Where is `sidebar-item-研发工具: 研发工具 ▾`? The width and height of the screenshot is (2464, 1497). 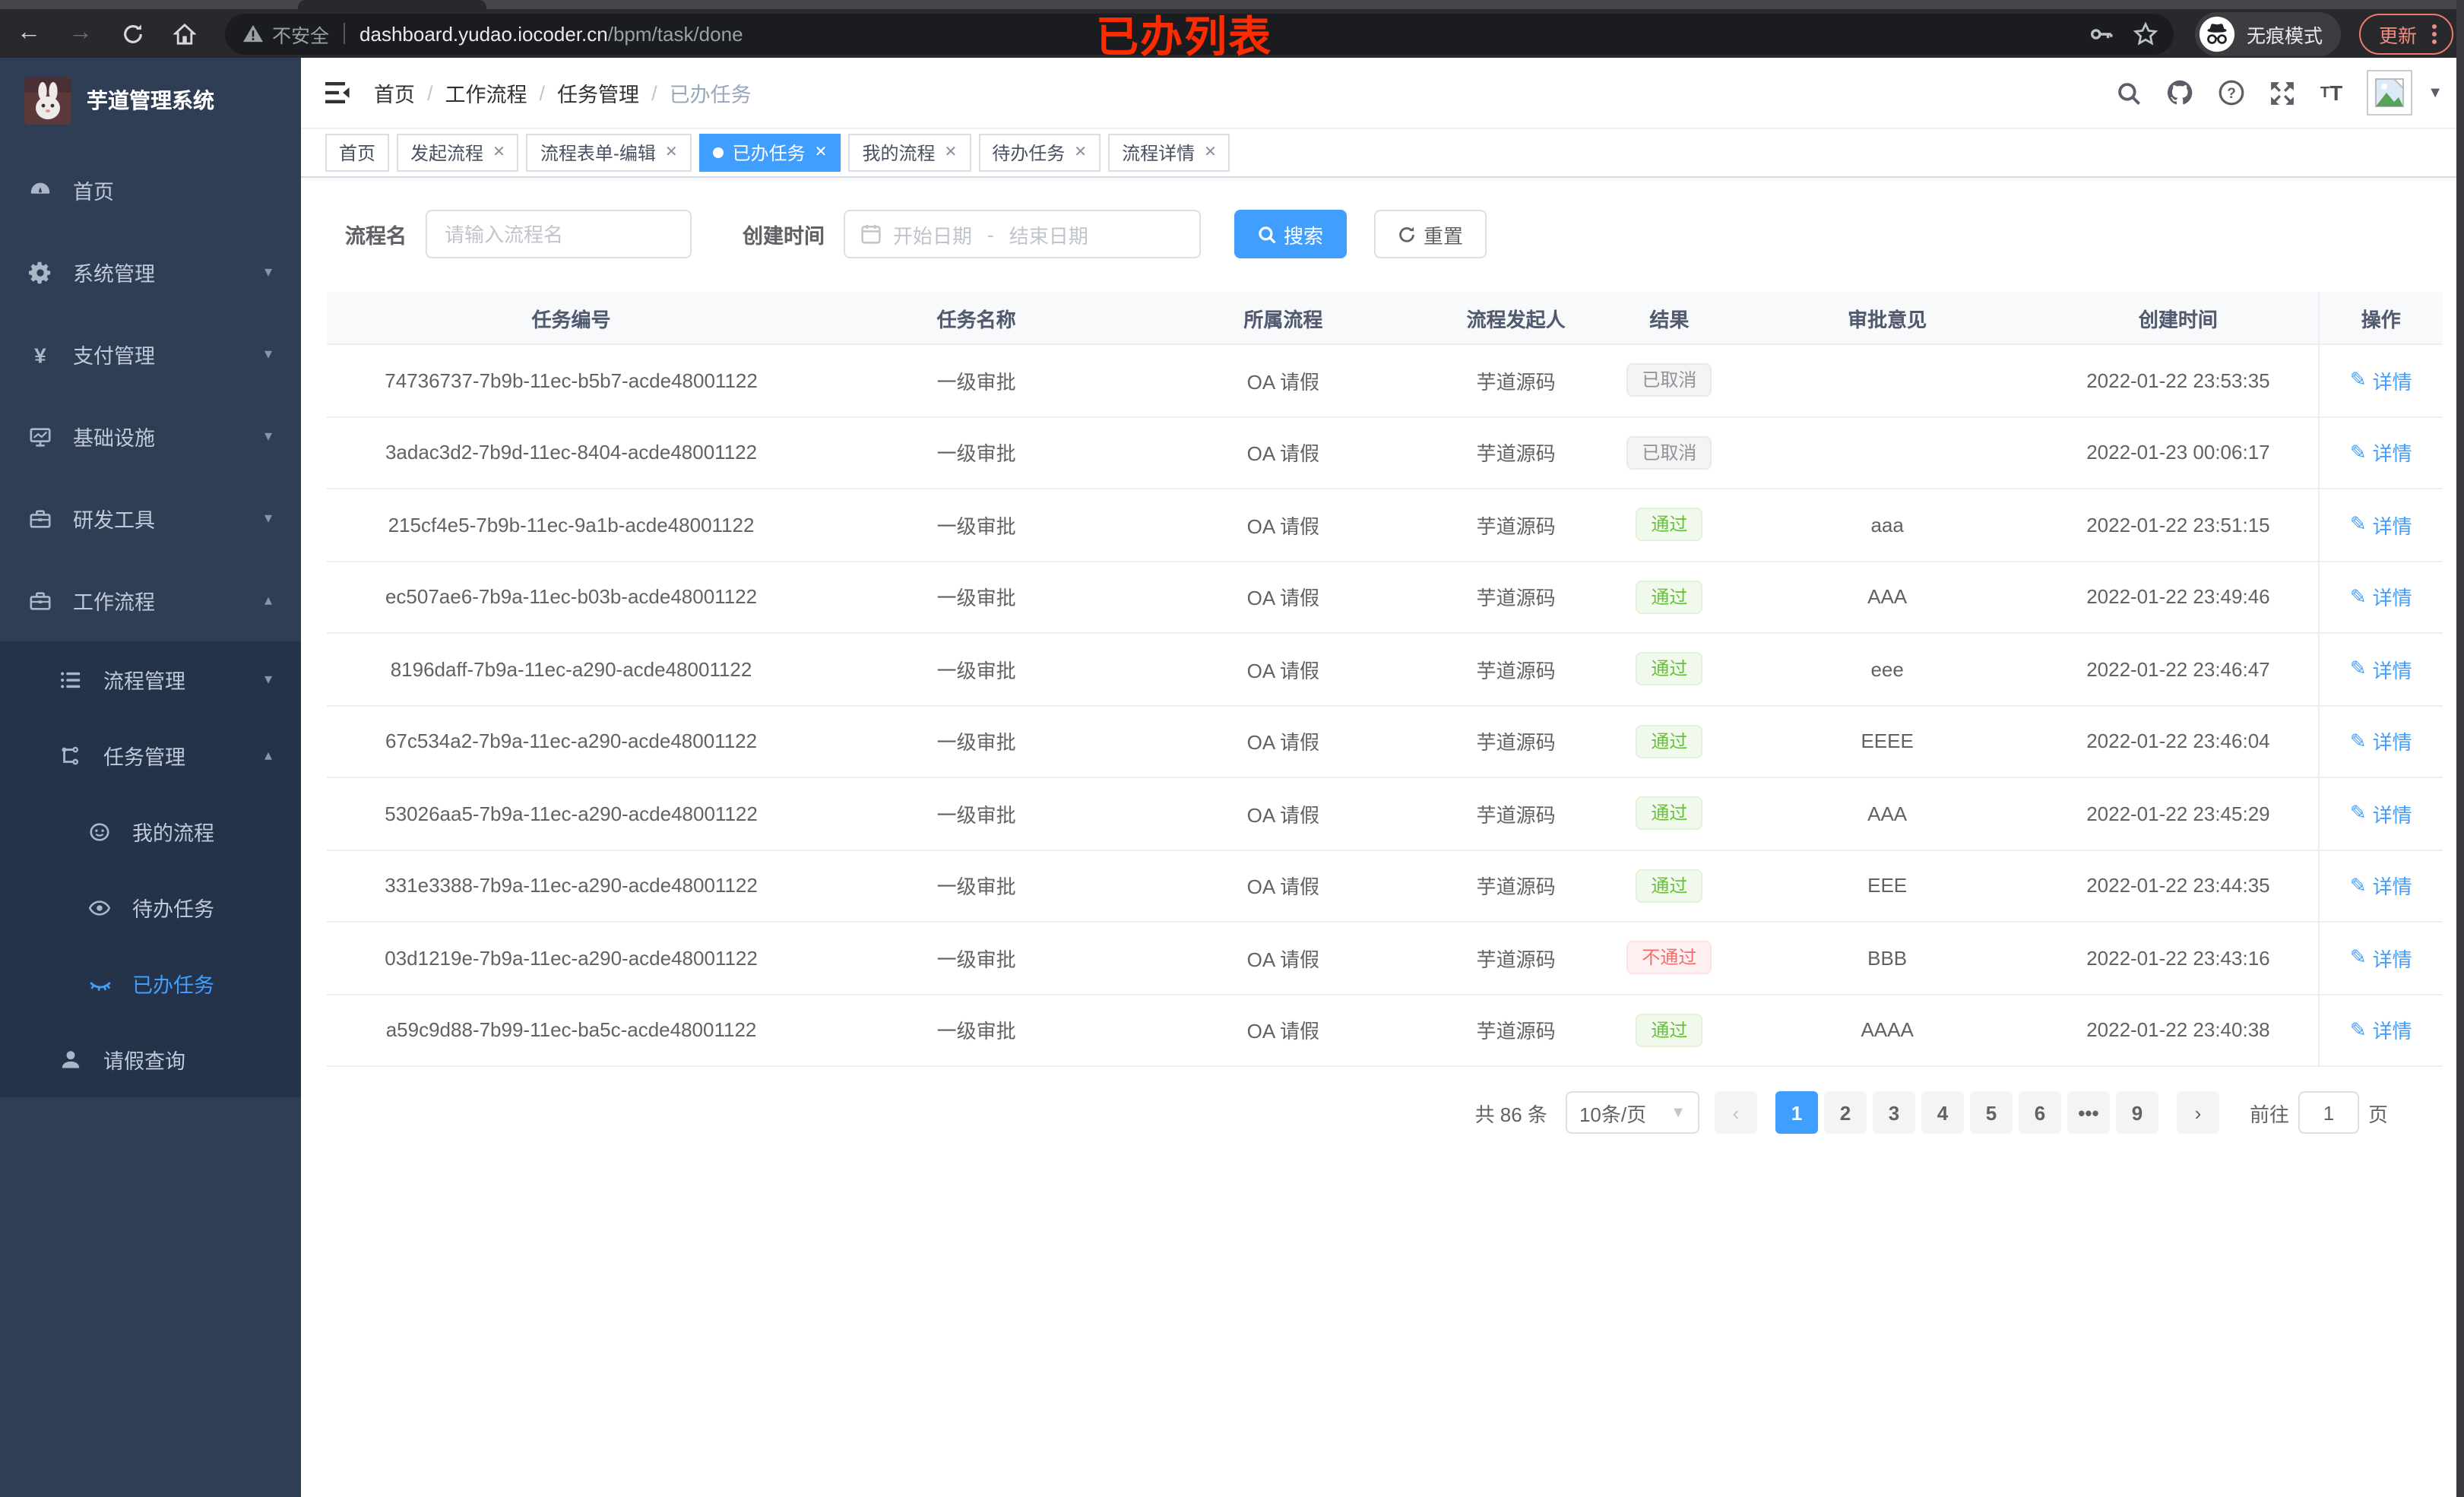
sidebar-item-研发工具: 研发工具 ▾ is located at coordinates (150, 518).